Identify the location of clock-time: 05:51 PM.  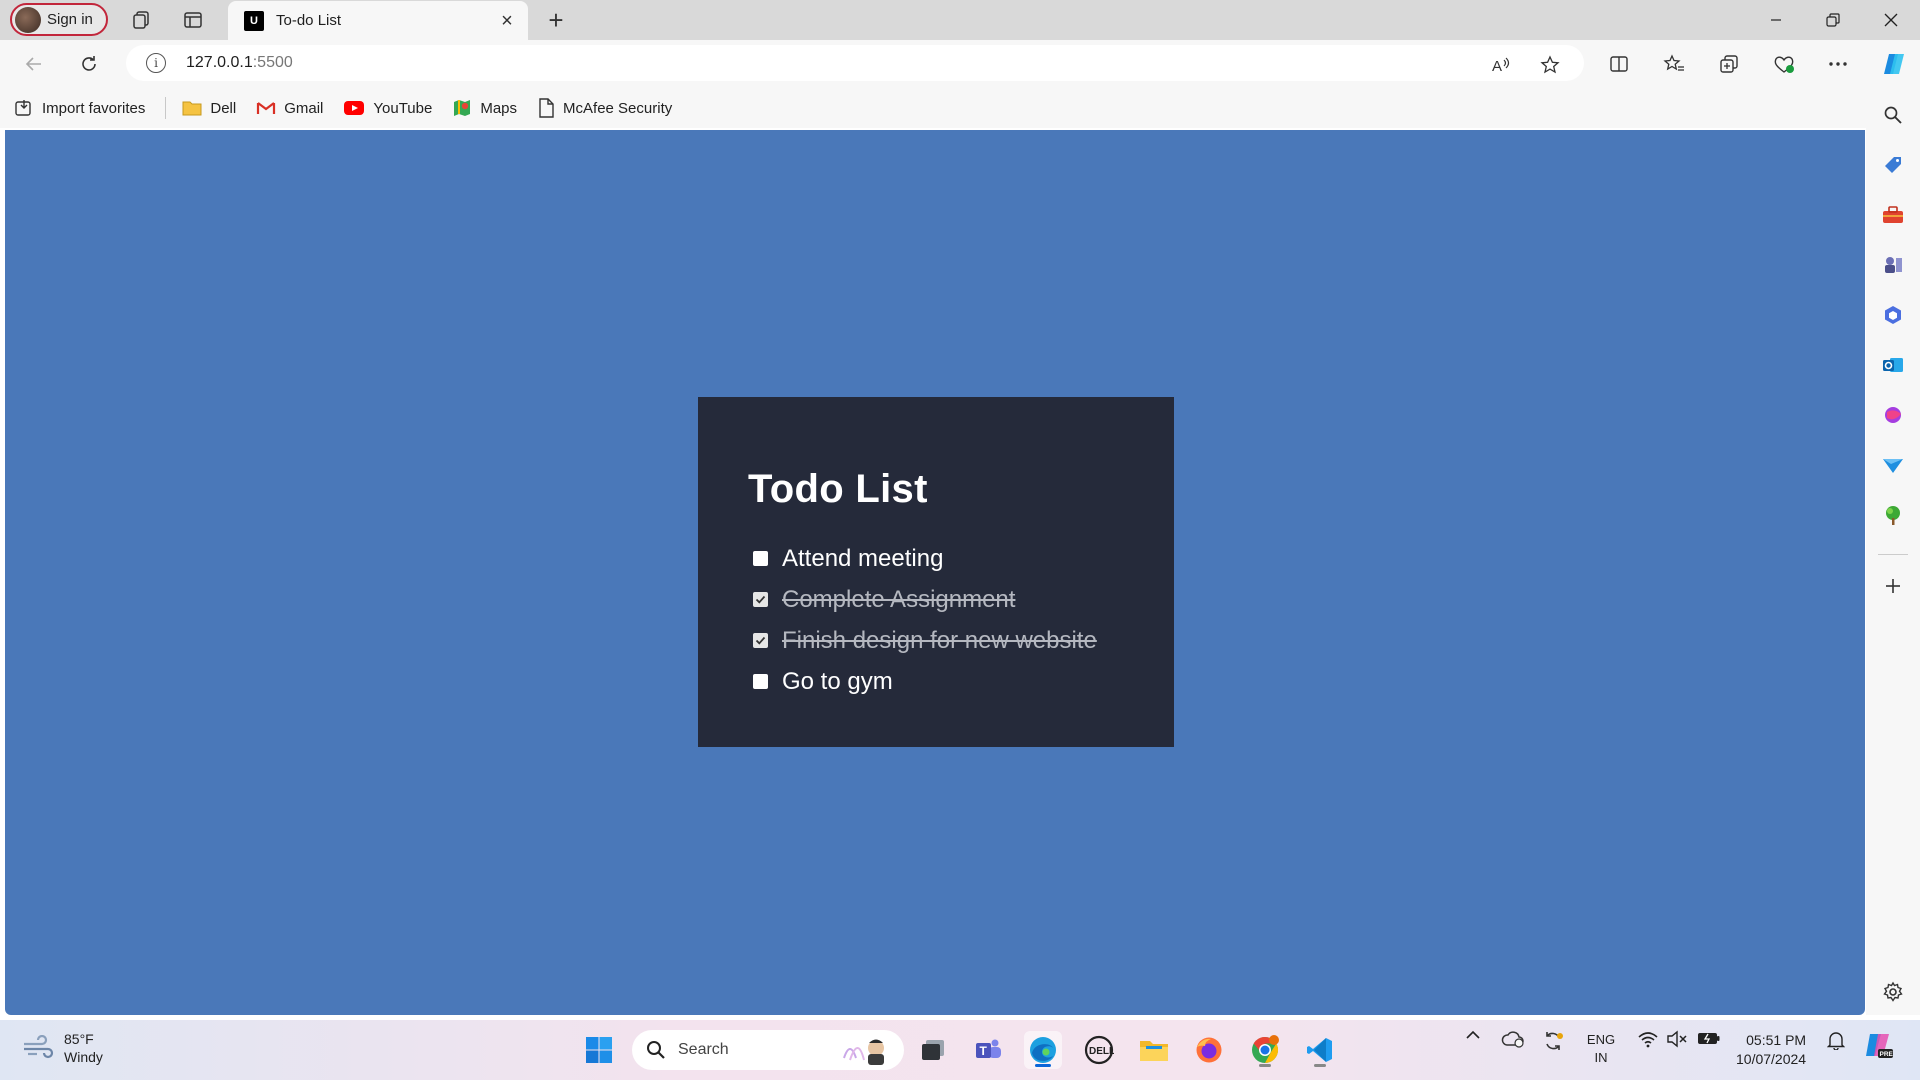
(1776, 1040).